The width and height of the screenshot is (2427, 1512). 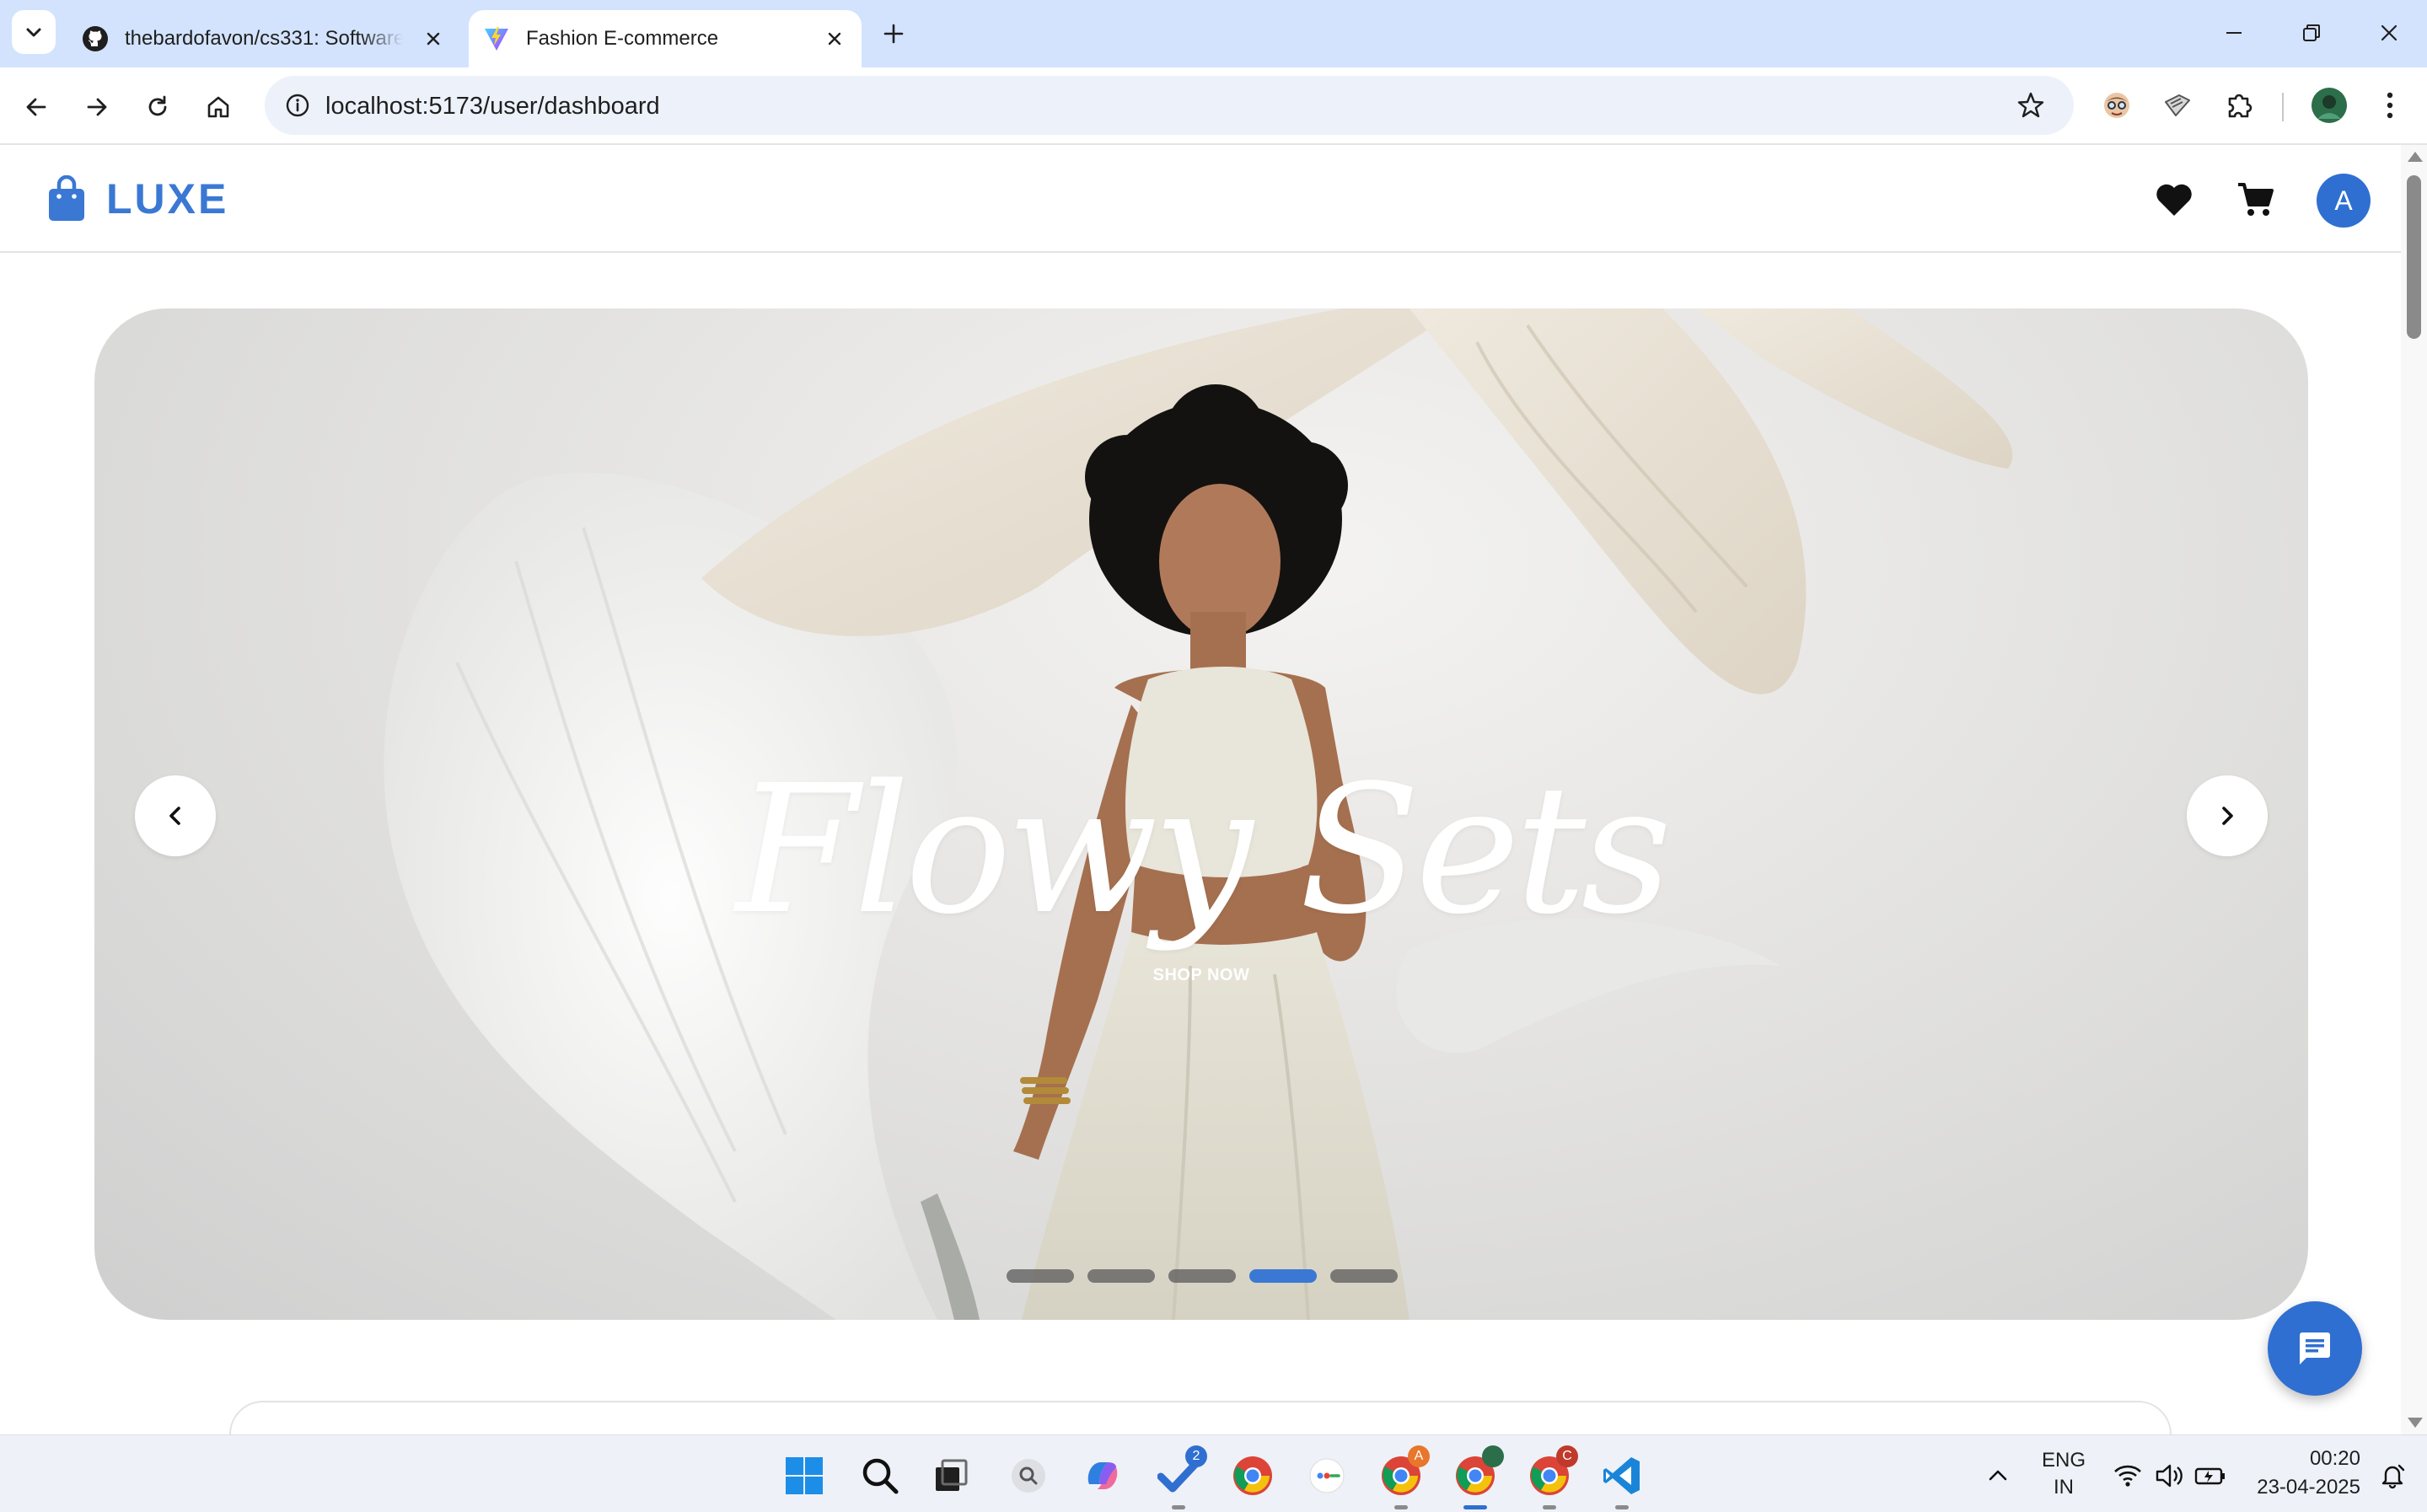 I want to click on taskbar-search-app, so click(x=1028, y=1475).